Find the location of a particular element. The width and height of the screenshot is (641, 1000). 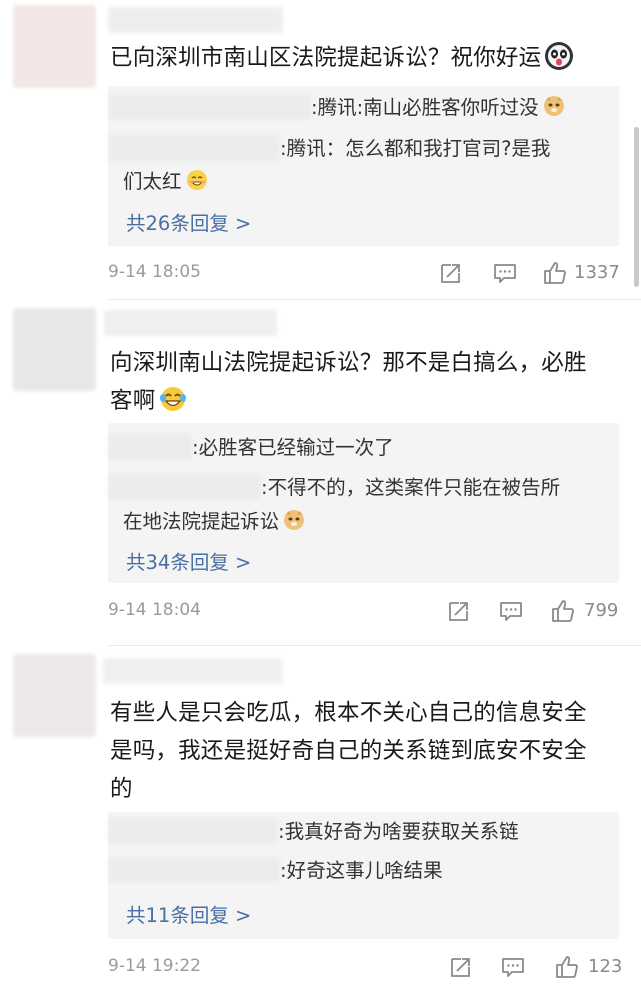

reply-line: 在地法院提起诉讼 is located at coordinates (378, 522).